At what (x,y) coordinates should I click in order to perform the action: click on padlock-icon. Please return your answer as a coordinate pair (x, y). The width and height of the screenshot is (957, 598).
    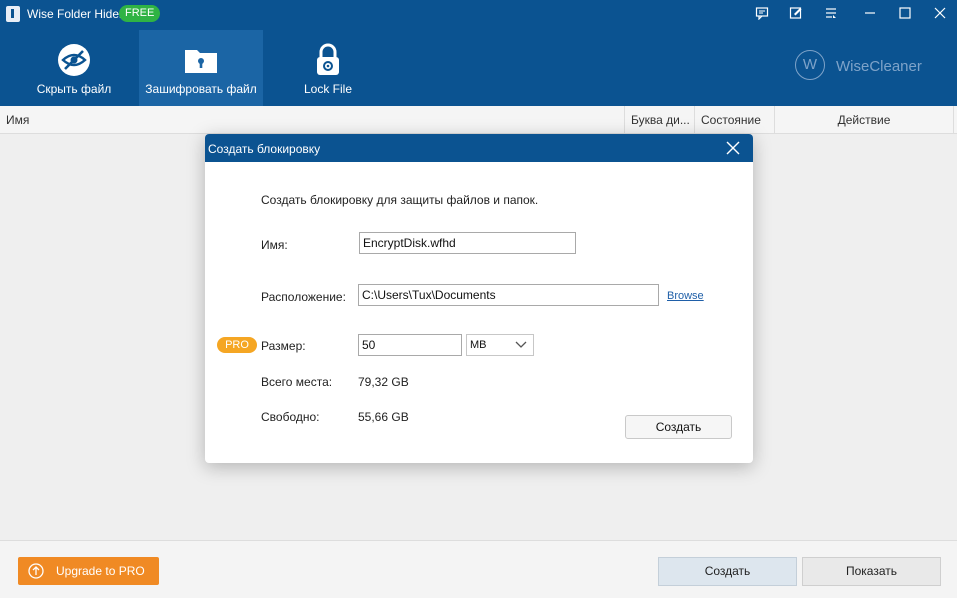
    Looking at the image, I should click on (328, 59).